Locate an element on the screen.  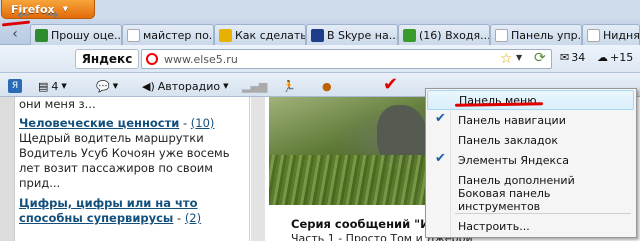
menu-separator is located at coordinates (543, 213).